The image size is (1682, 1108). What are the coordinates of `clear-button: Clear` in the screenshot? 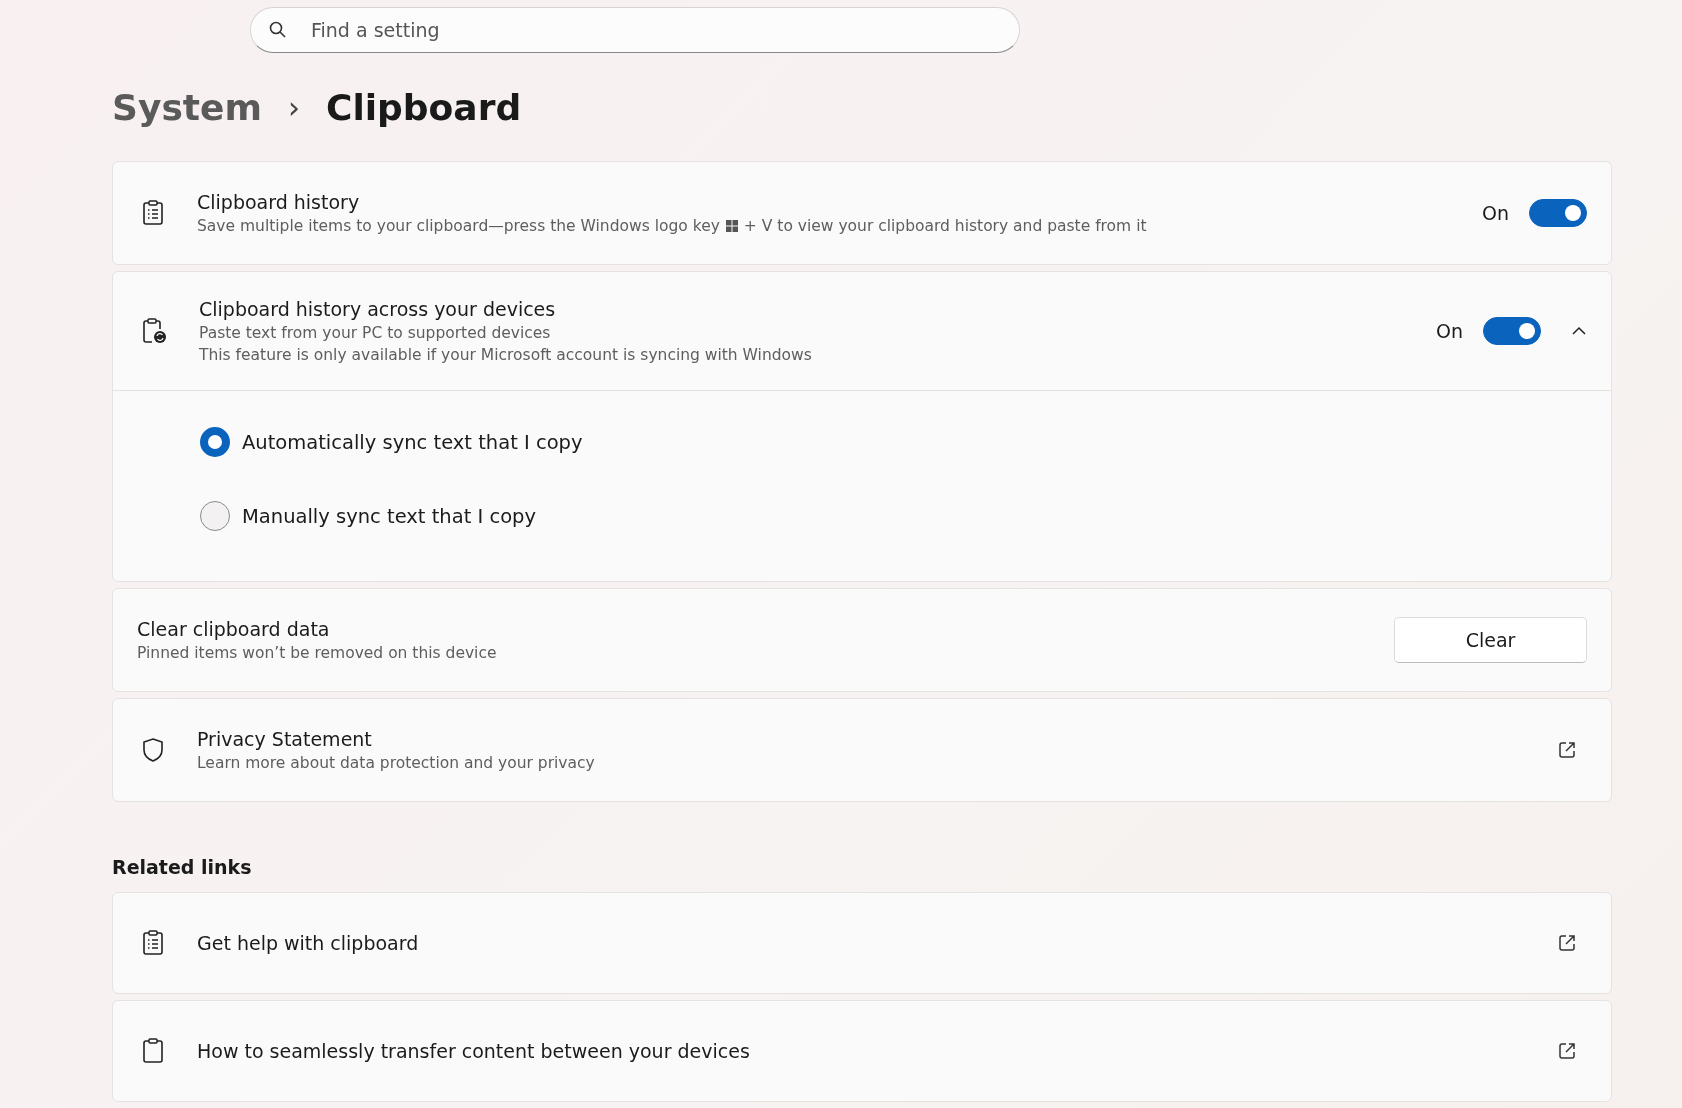 It's located at (1490, 640).